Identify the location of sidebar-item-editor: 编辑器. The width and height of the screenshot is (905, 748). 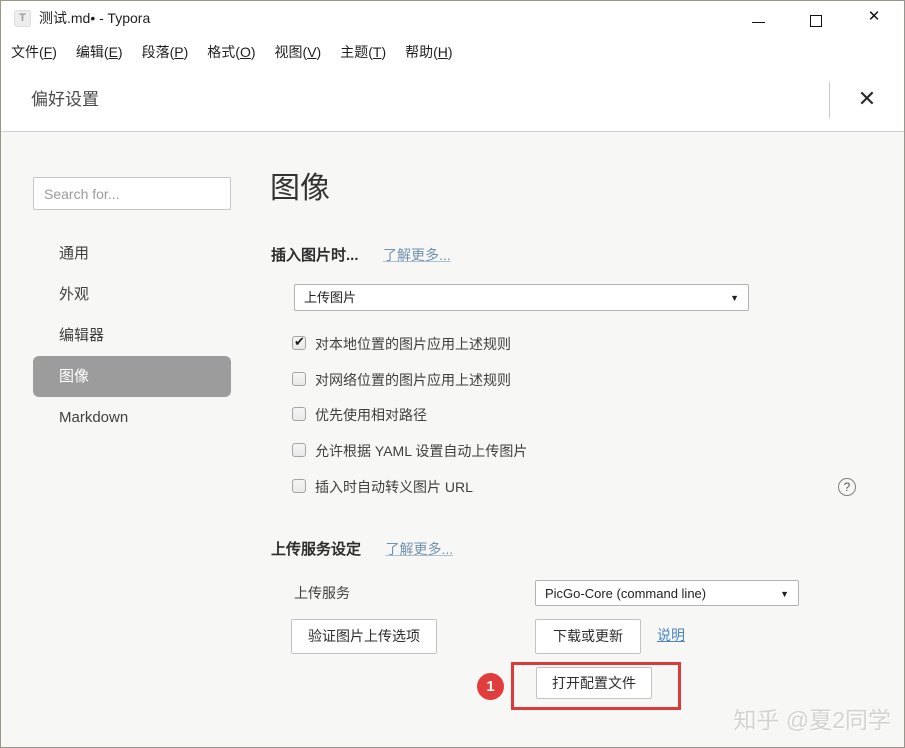
(132, 335).